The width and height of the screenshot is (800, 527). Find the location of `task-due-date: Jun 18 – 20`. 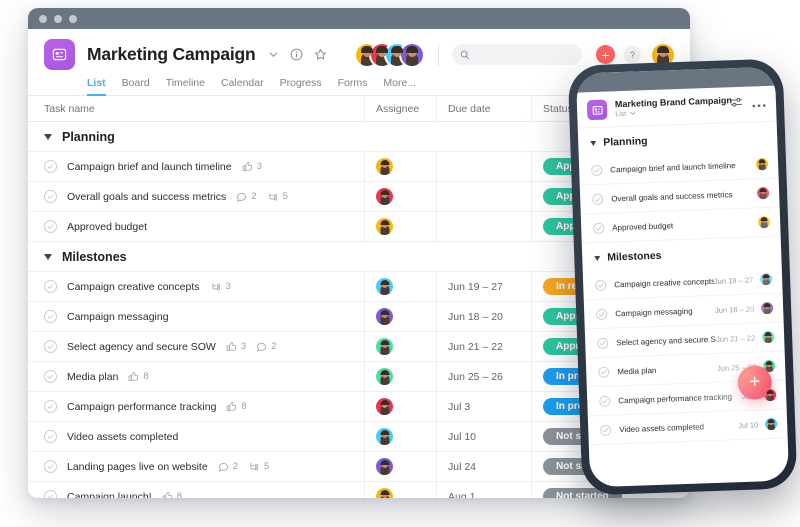

task-due-date: Jun 18 – 20 is located at coordinates (475, 316).